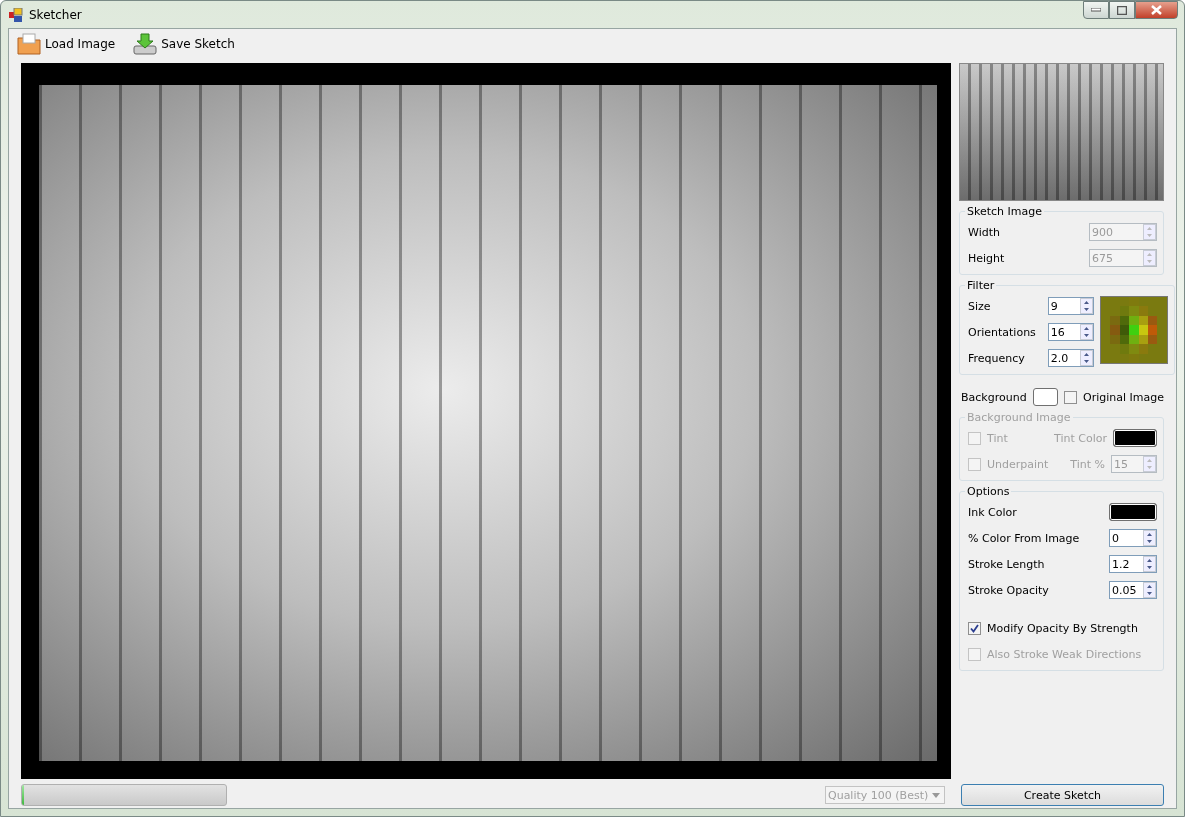  I want to click on field-label: Ink Color, so click(992, 512).